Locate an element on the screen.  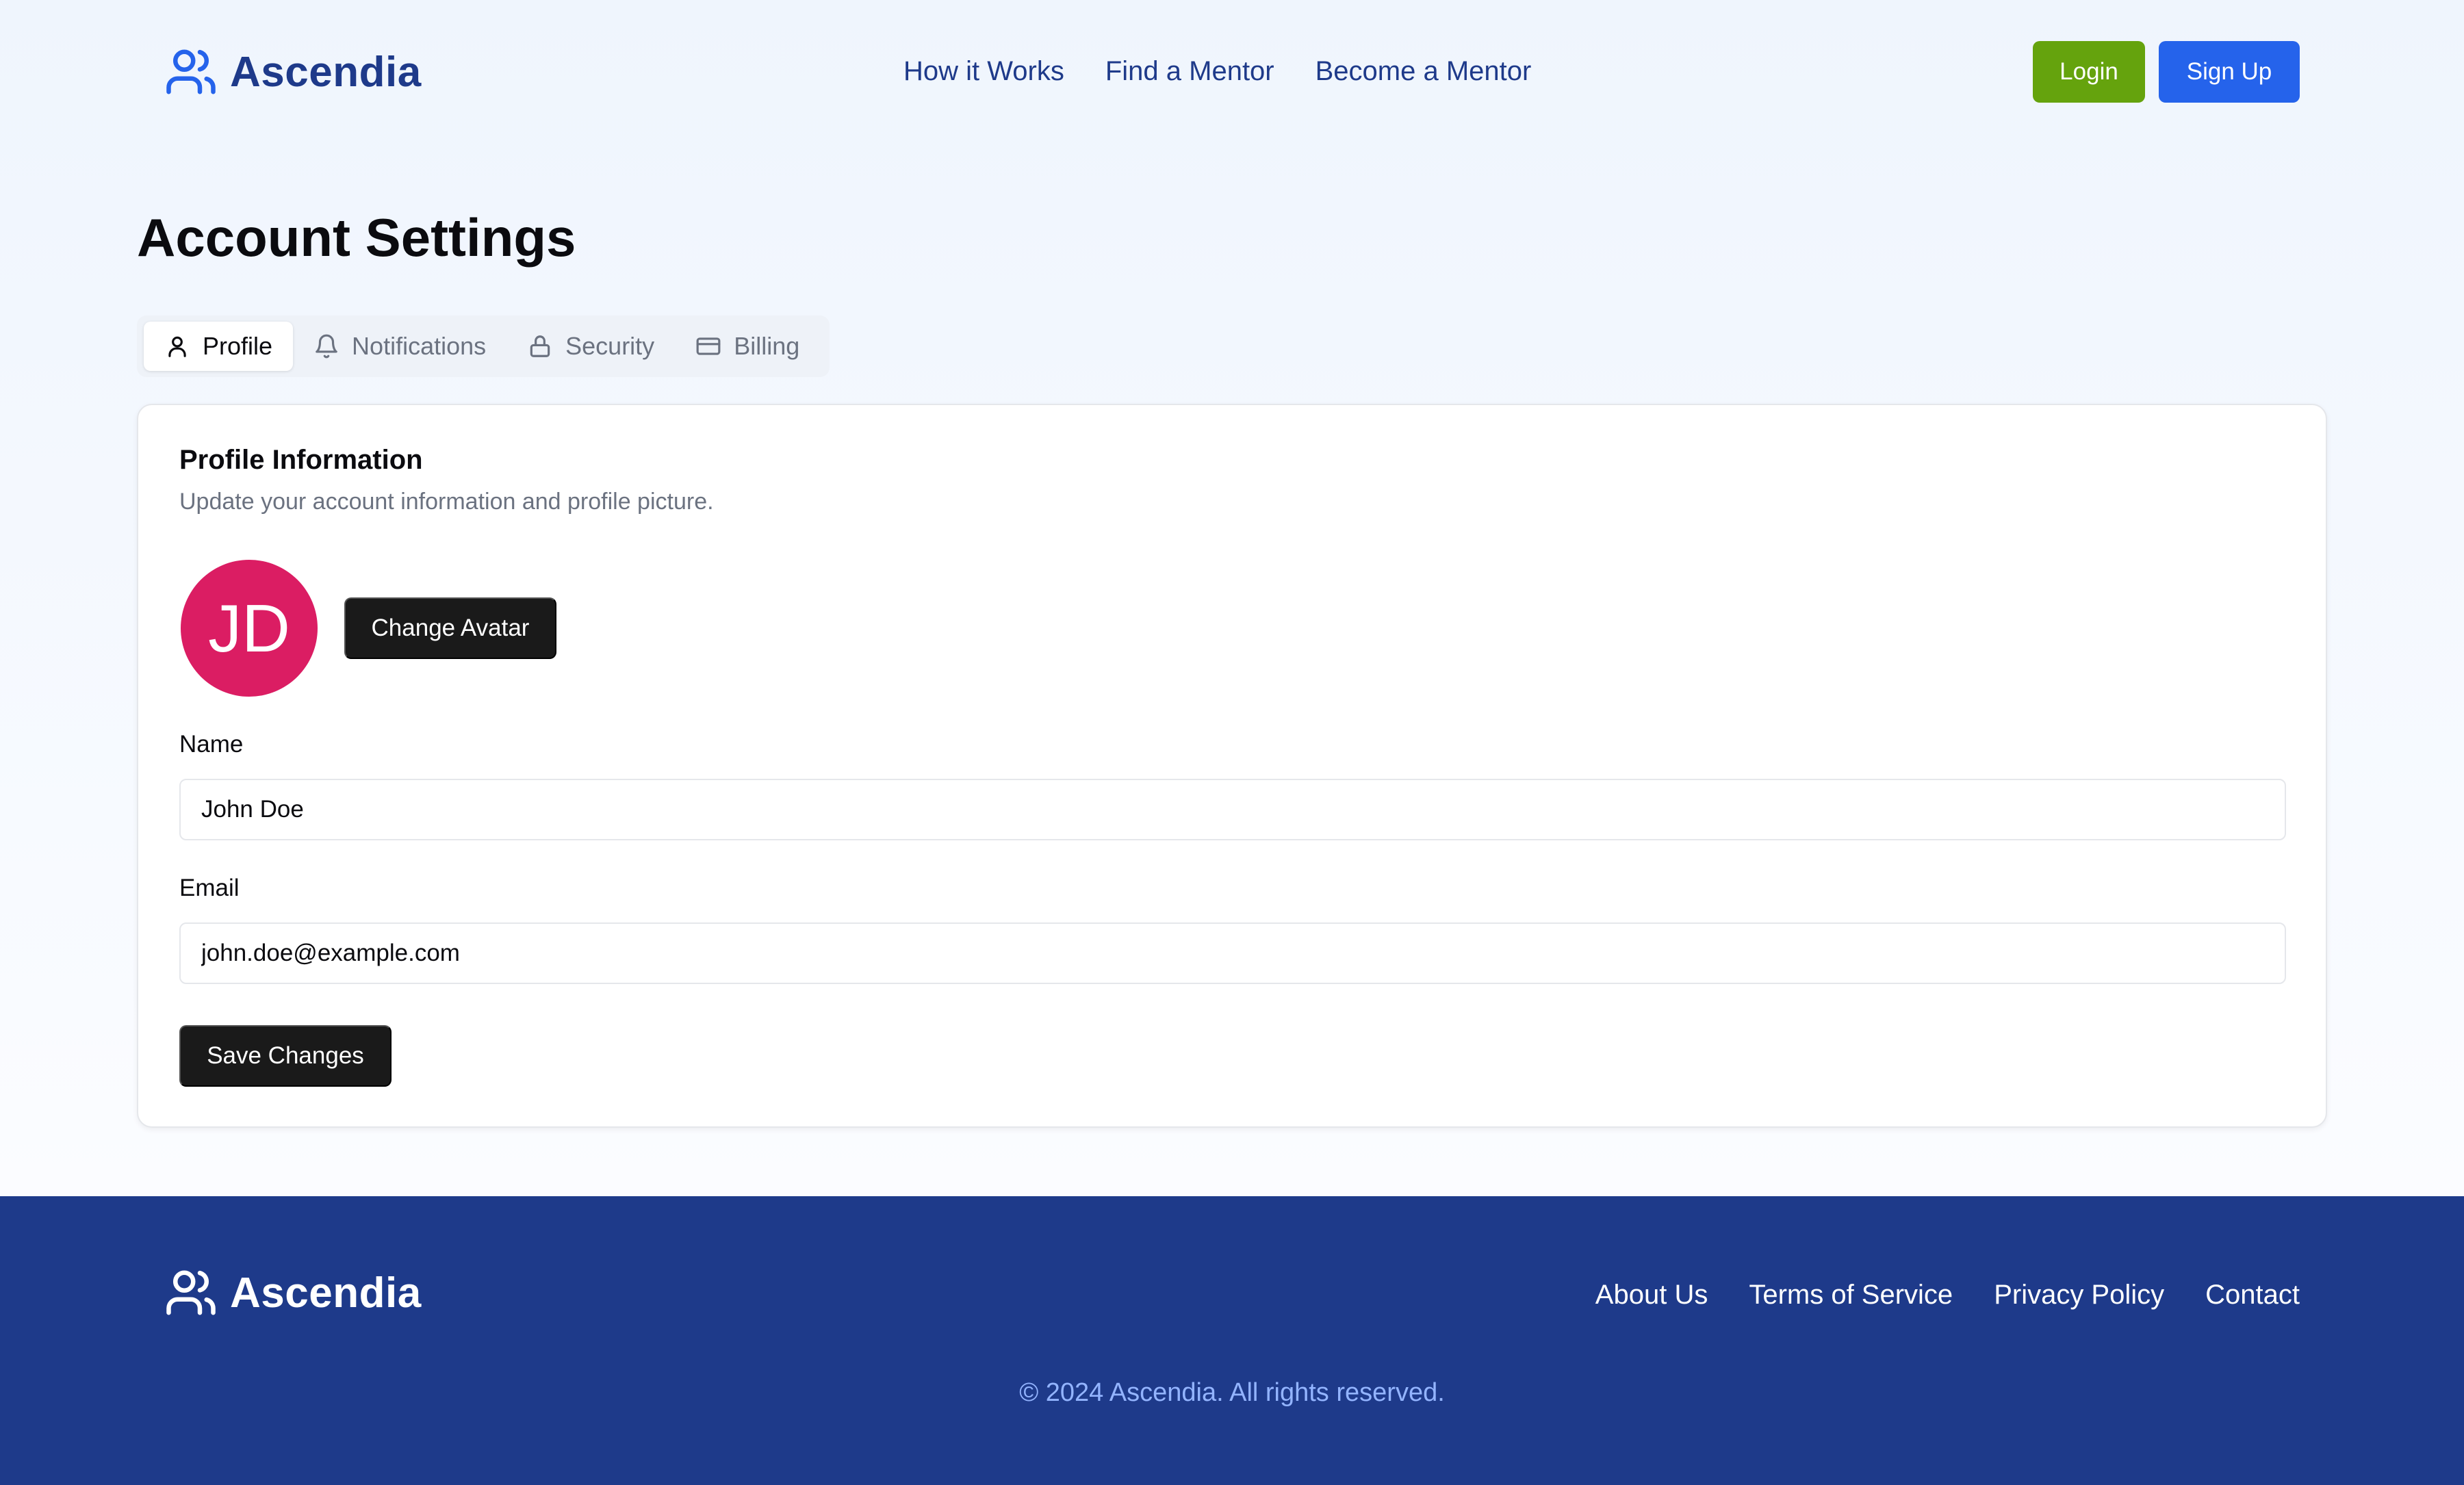
tab-profile: Profile is located at coordinates (219, 346).